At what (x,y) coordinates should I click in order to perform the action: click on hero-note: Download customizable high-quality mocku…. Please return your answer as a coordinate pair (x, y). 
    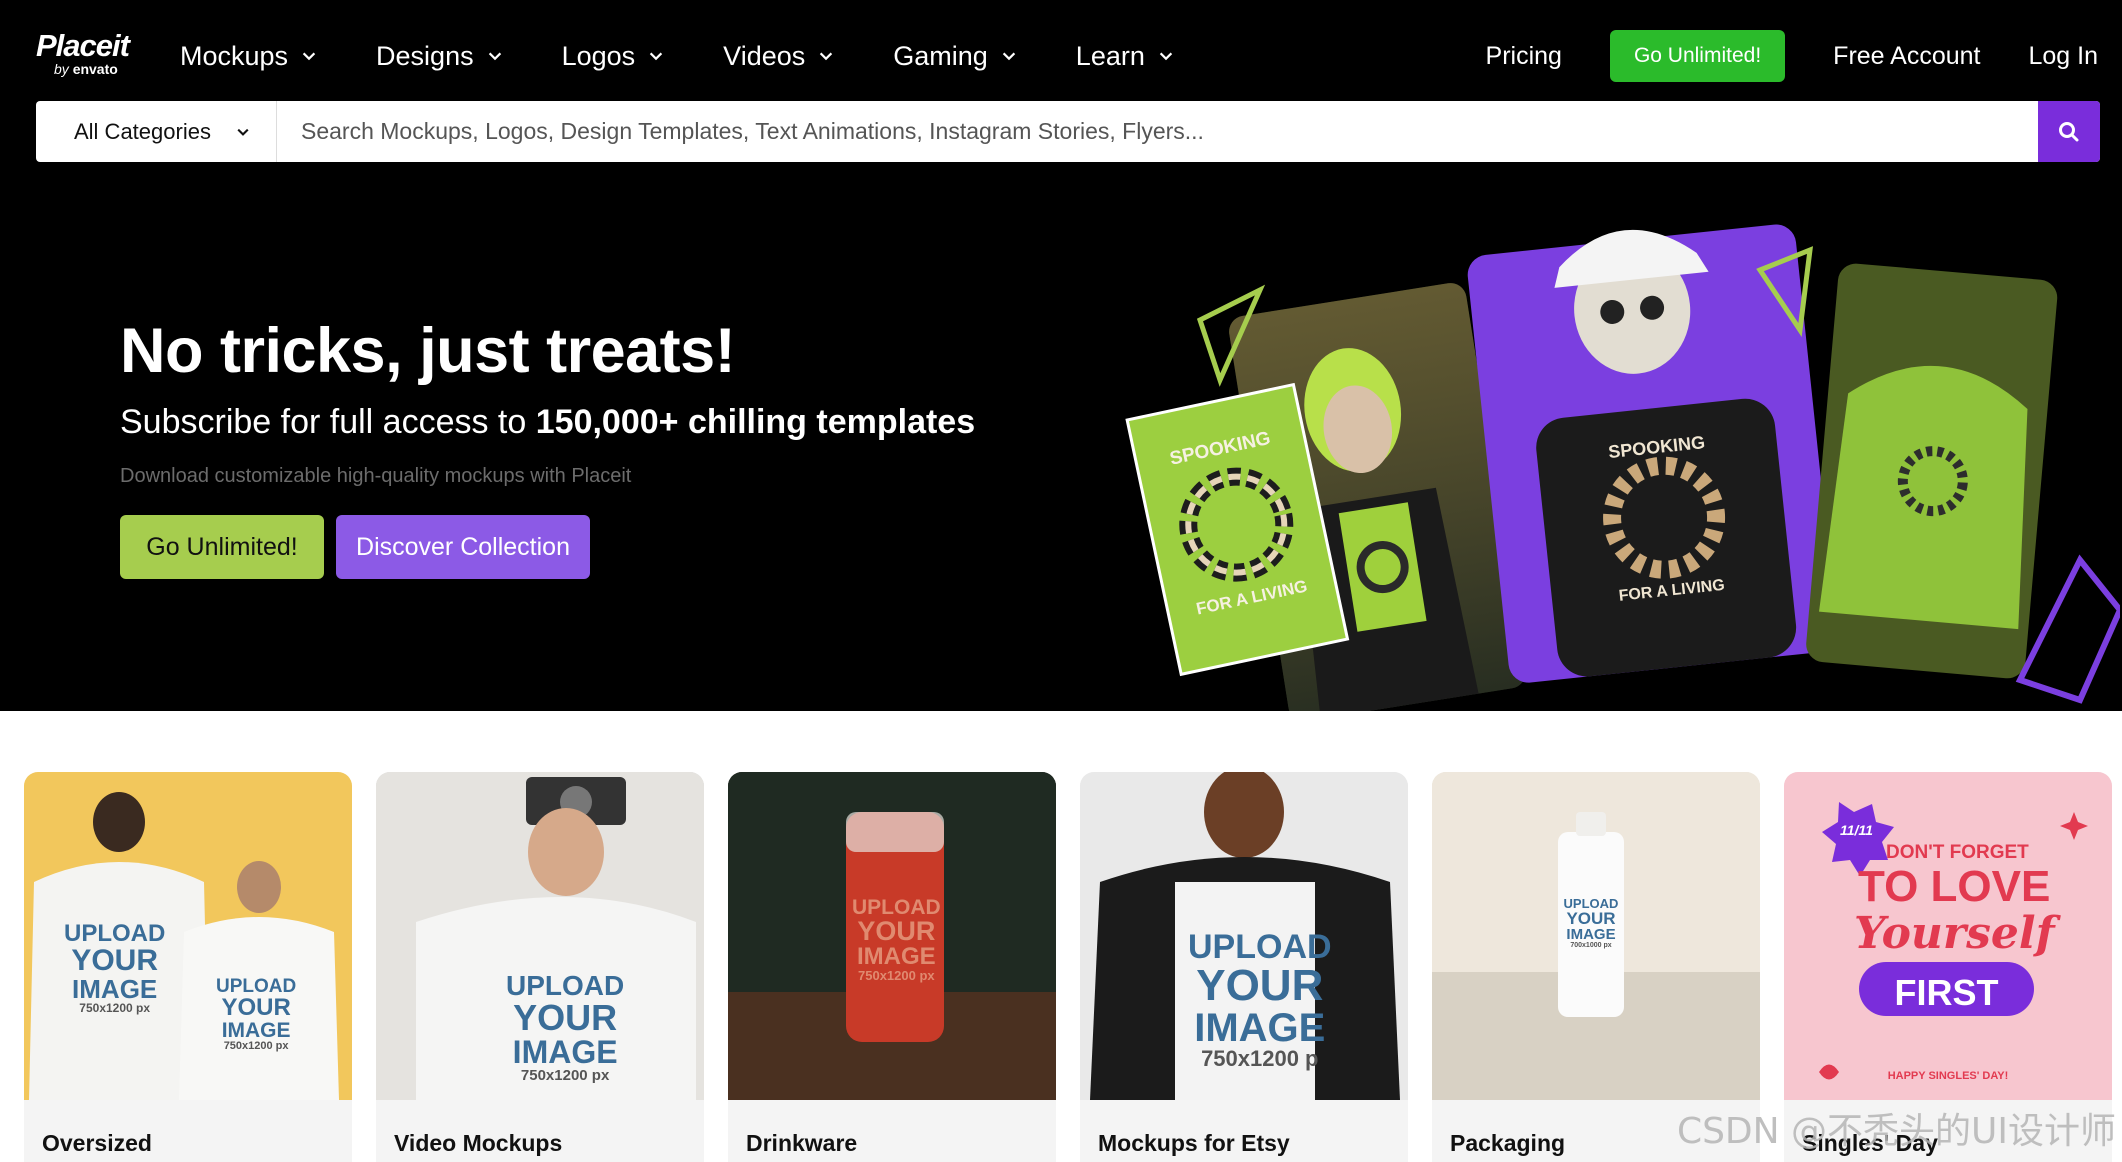
    Looking at the image, I should click on (376, 476).